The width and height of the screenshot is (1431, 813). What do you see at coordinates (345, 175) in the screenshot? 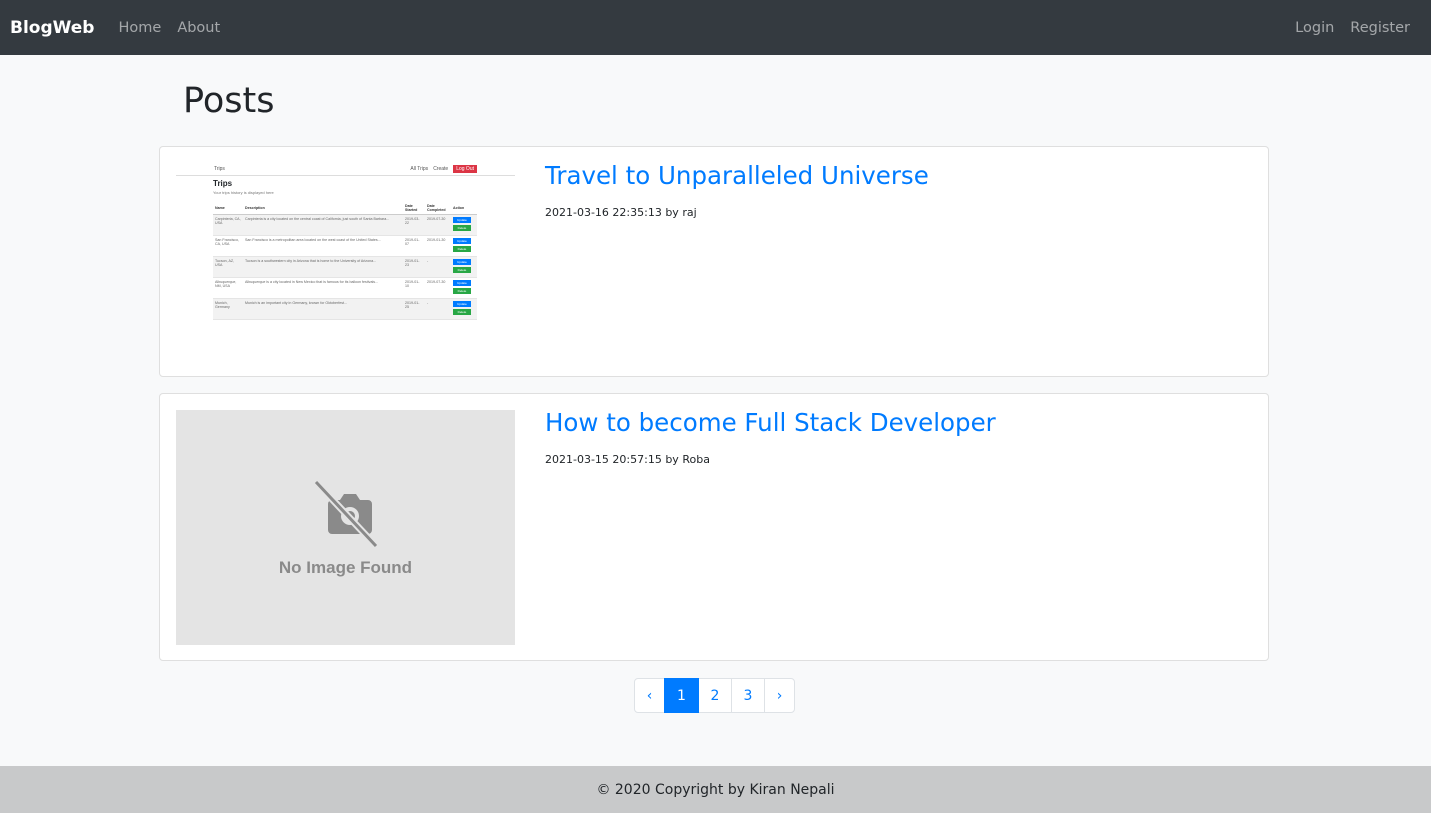
I see `divider` at bounding box center [345, 175].